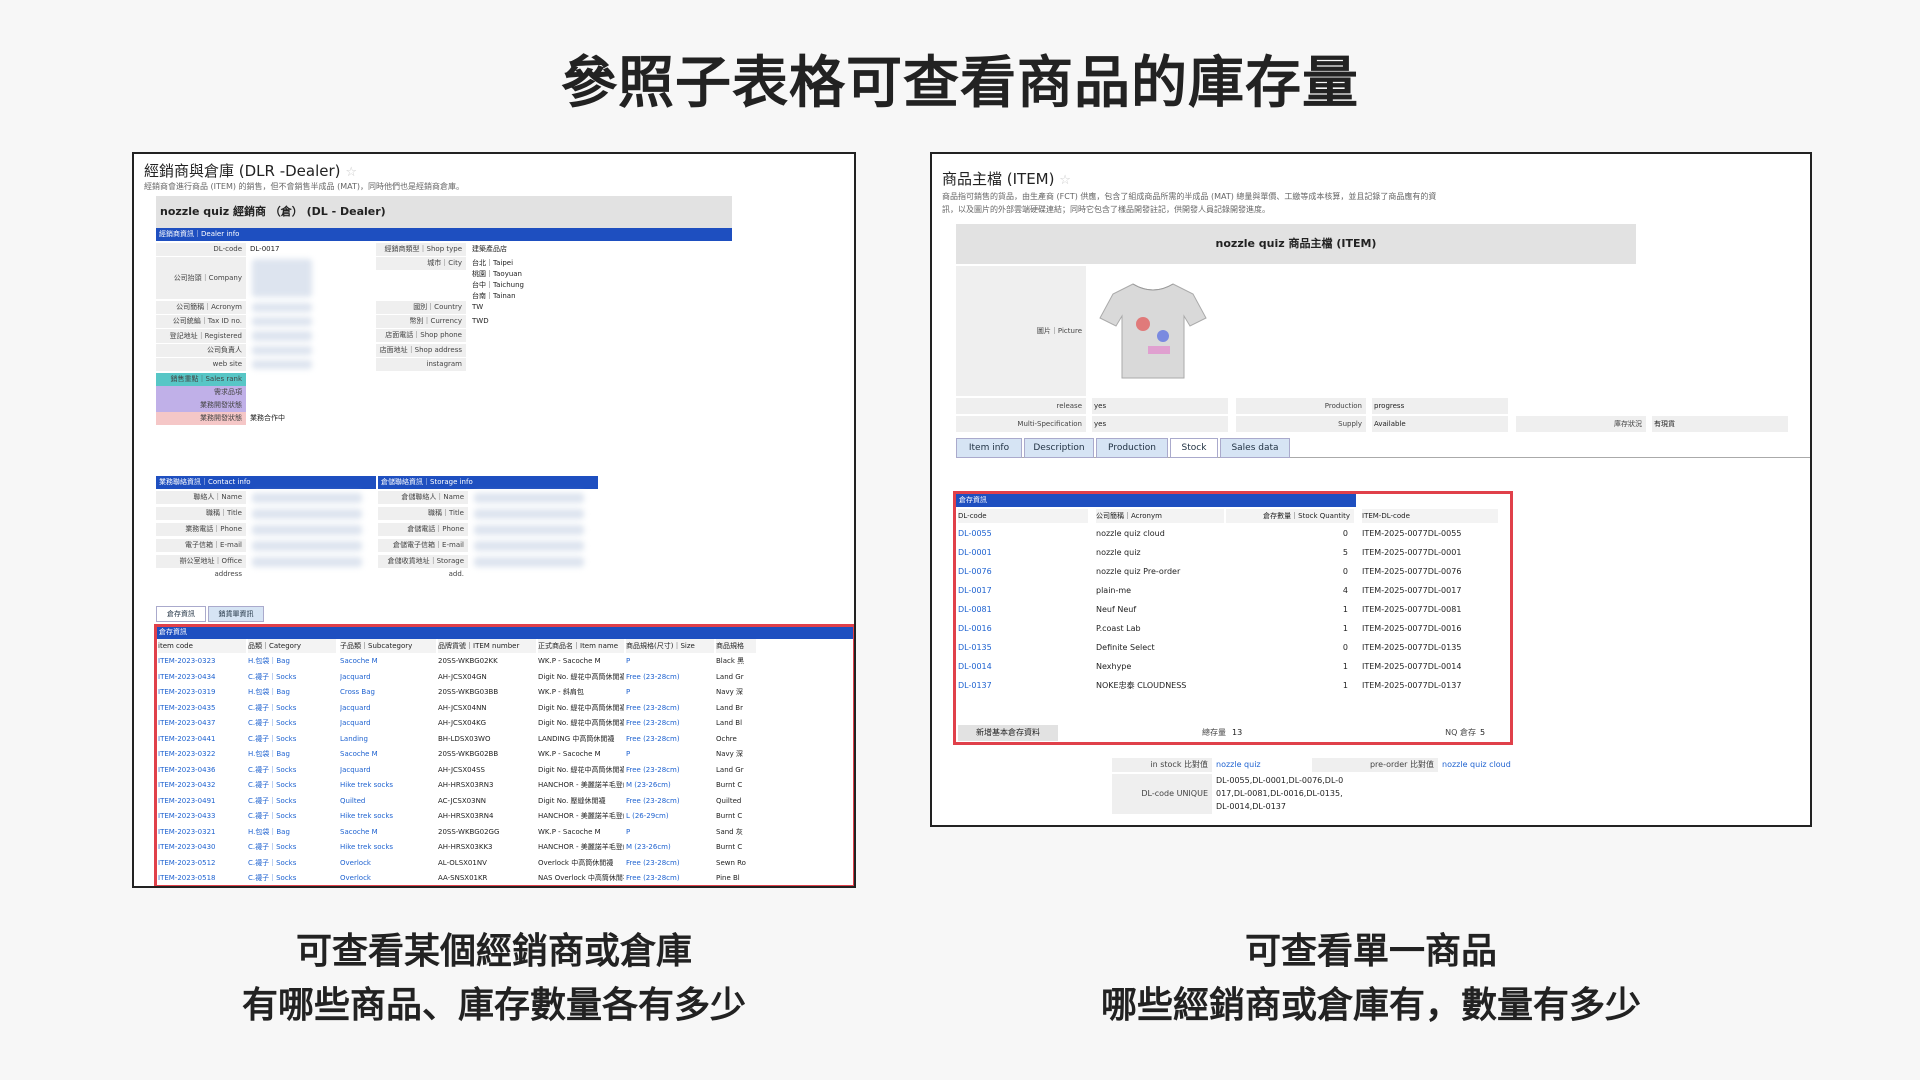  What do you see at coordinates (1296, 244) in the screenshot?
I see `item-sheet-title: nozzle quiz 商品主檔 (ITEM)` at bounding box center [1296, 244].